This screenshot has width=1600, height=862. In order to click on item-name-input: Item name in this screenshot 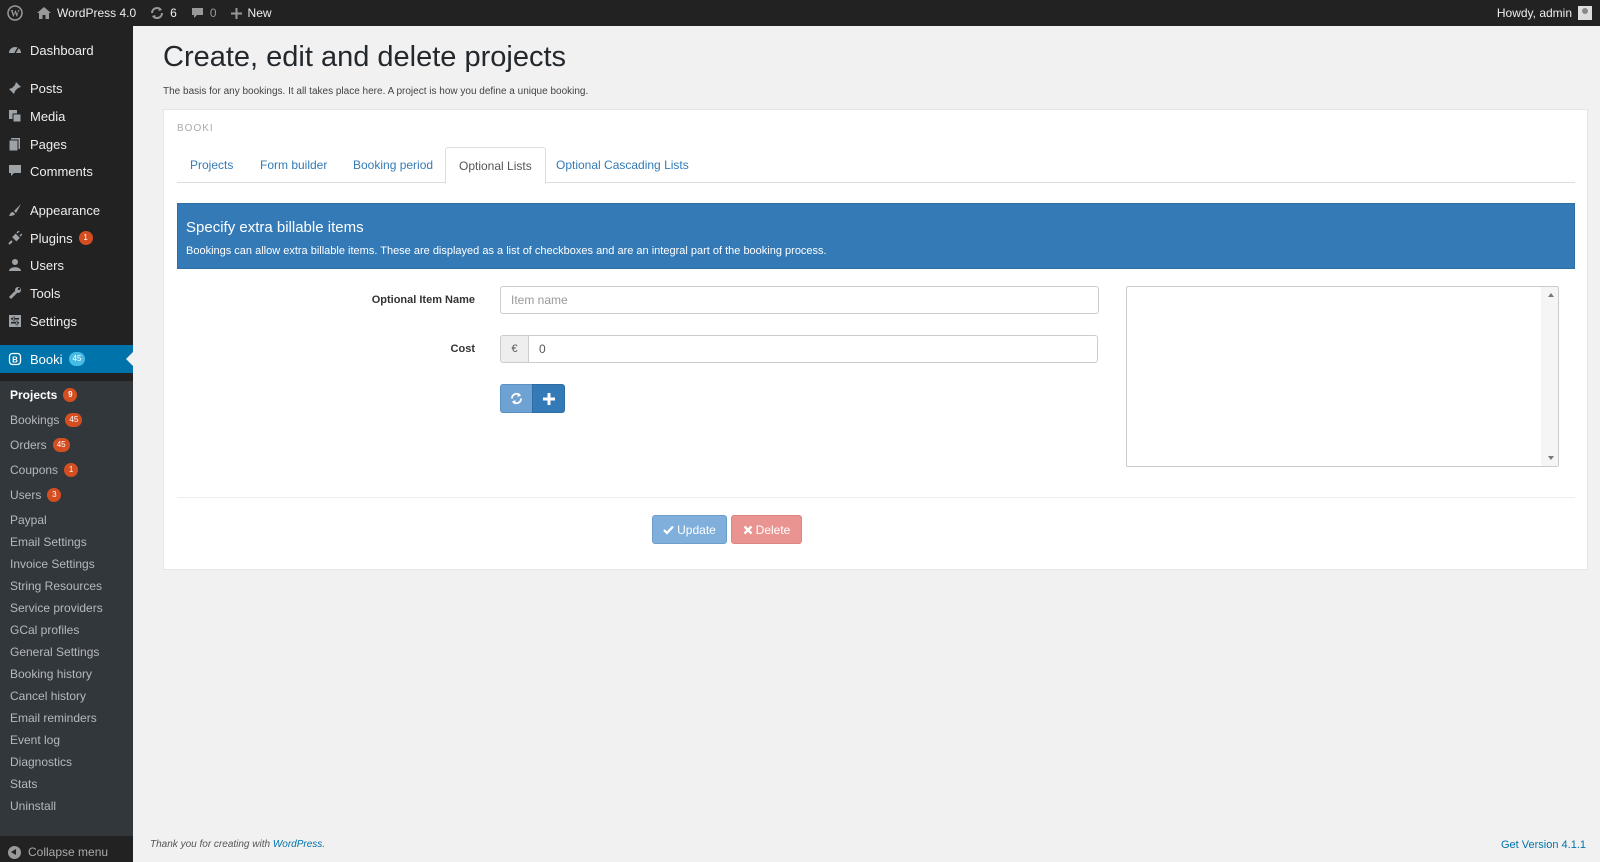, I will do `click(799, 300)`.